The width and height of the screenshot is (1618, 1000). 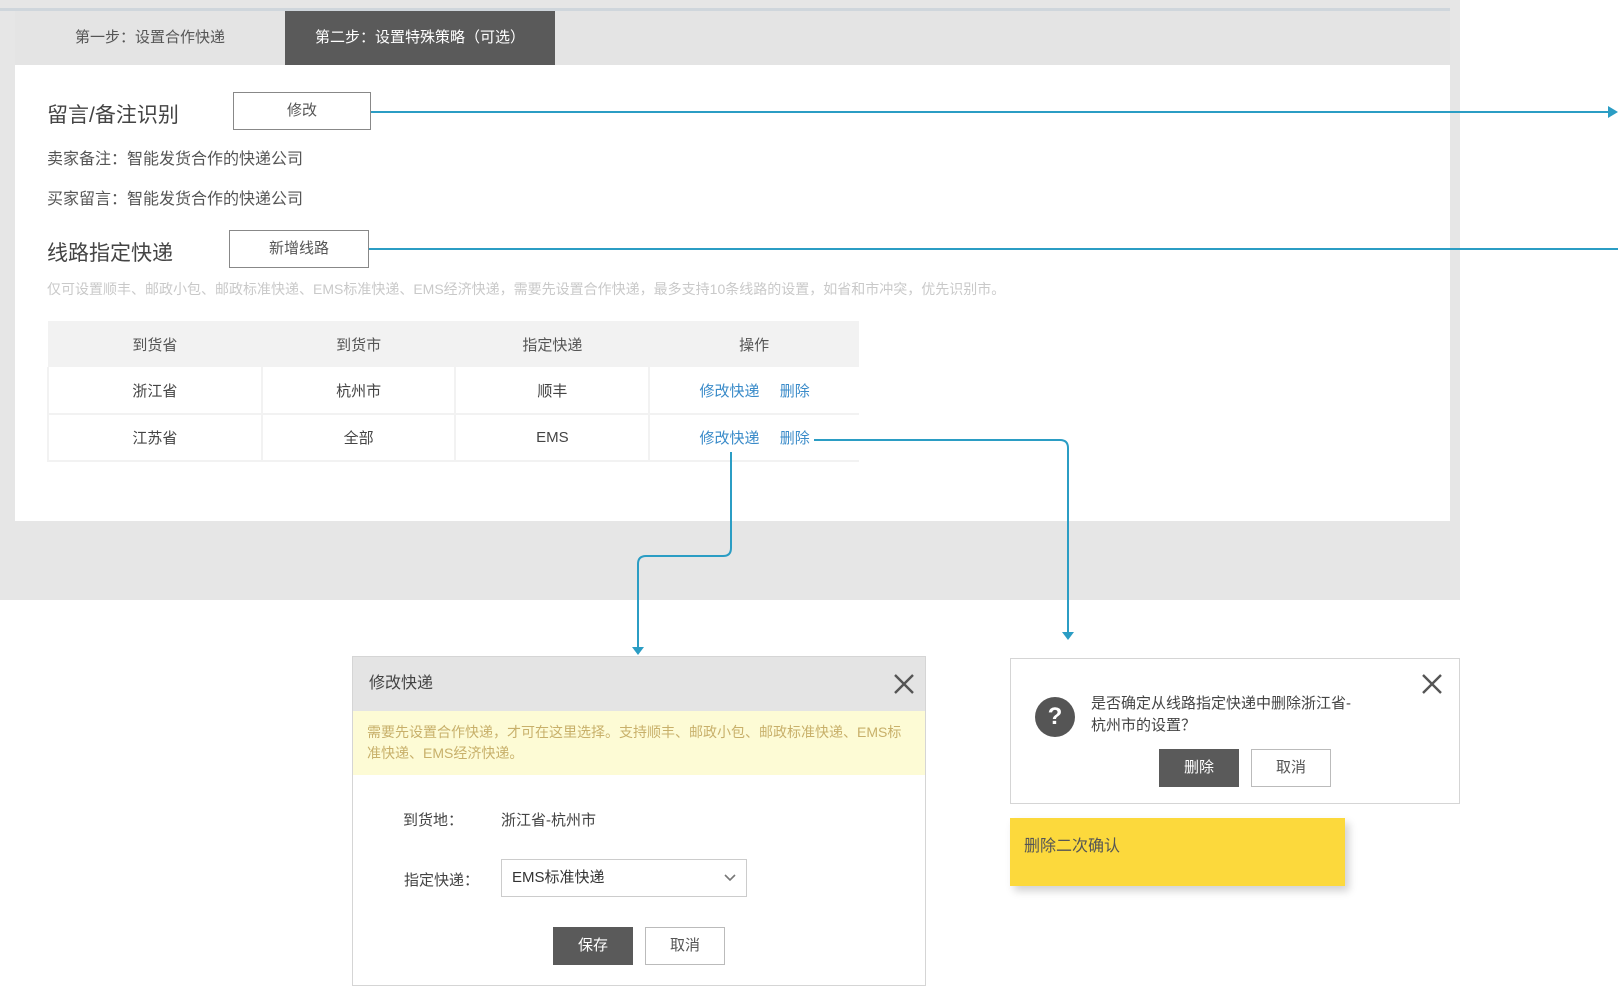 I want to click on confirm-message: 是否确定从线路指定快递中删除浙江省-杭州市的设置？, so click(x=1221, y=714).